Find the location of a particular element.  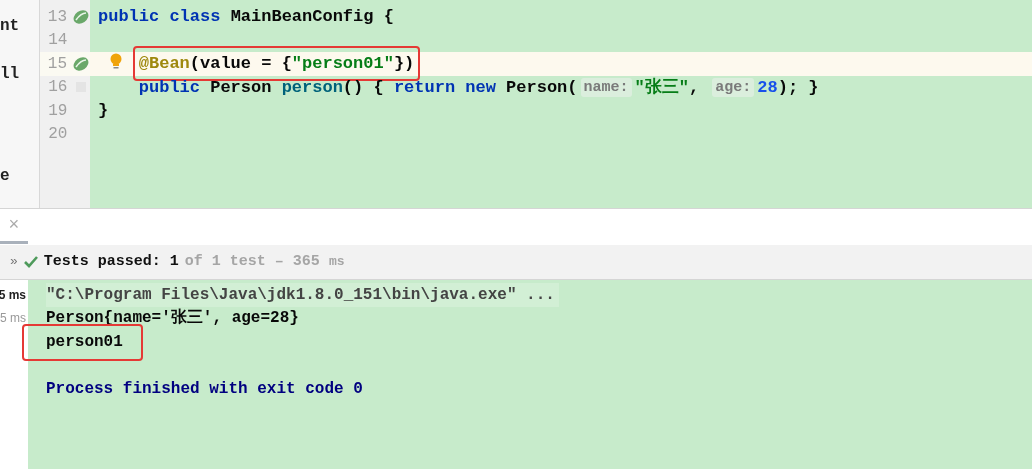

cut-text: ll is located at coordinates (10, 74).